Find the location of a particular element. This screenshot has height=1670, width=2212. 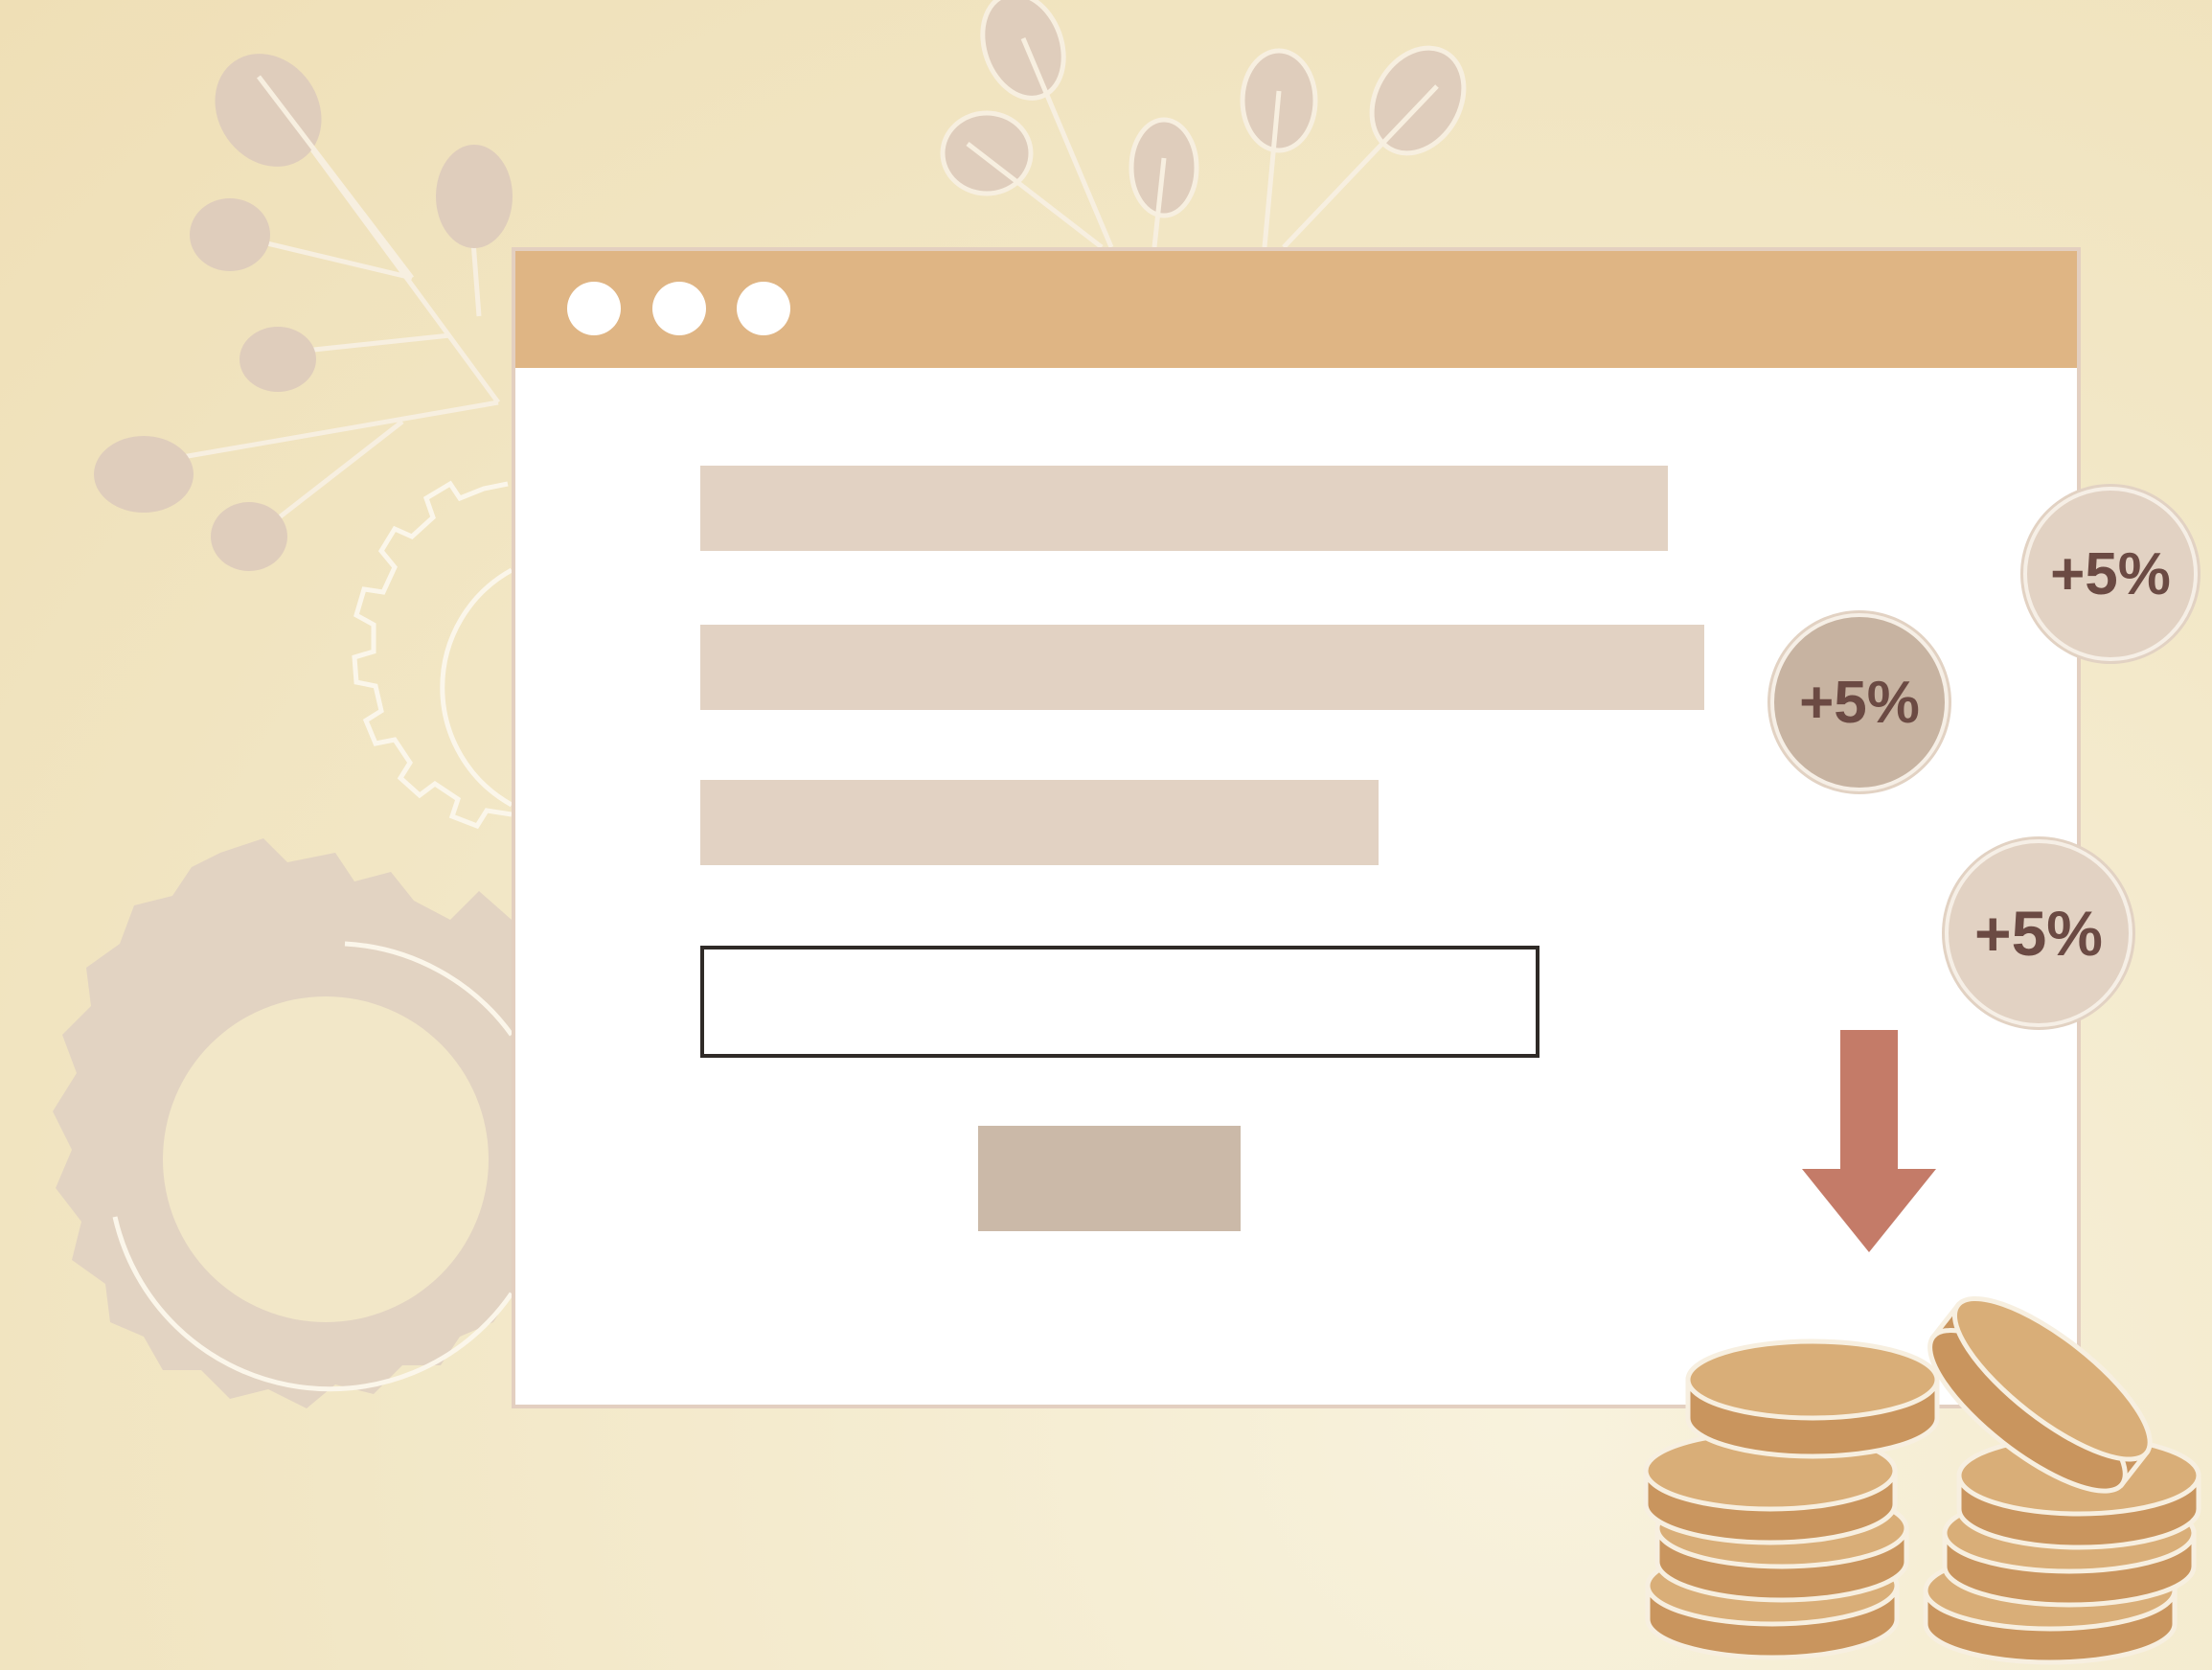

arrow-down-icon is located at coordinates (1869, 1141).